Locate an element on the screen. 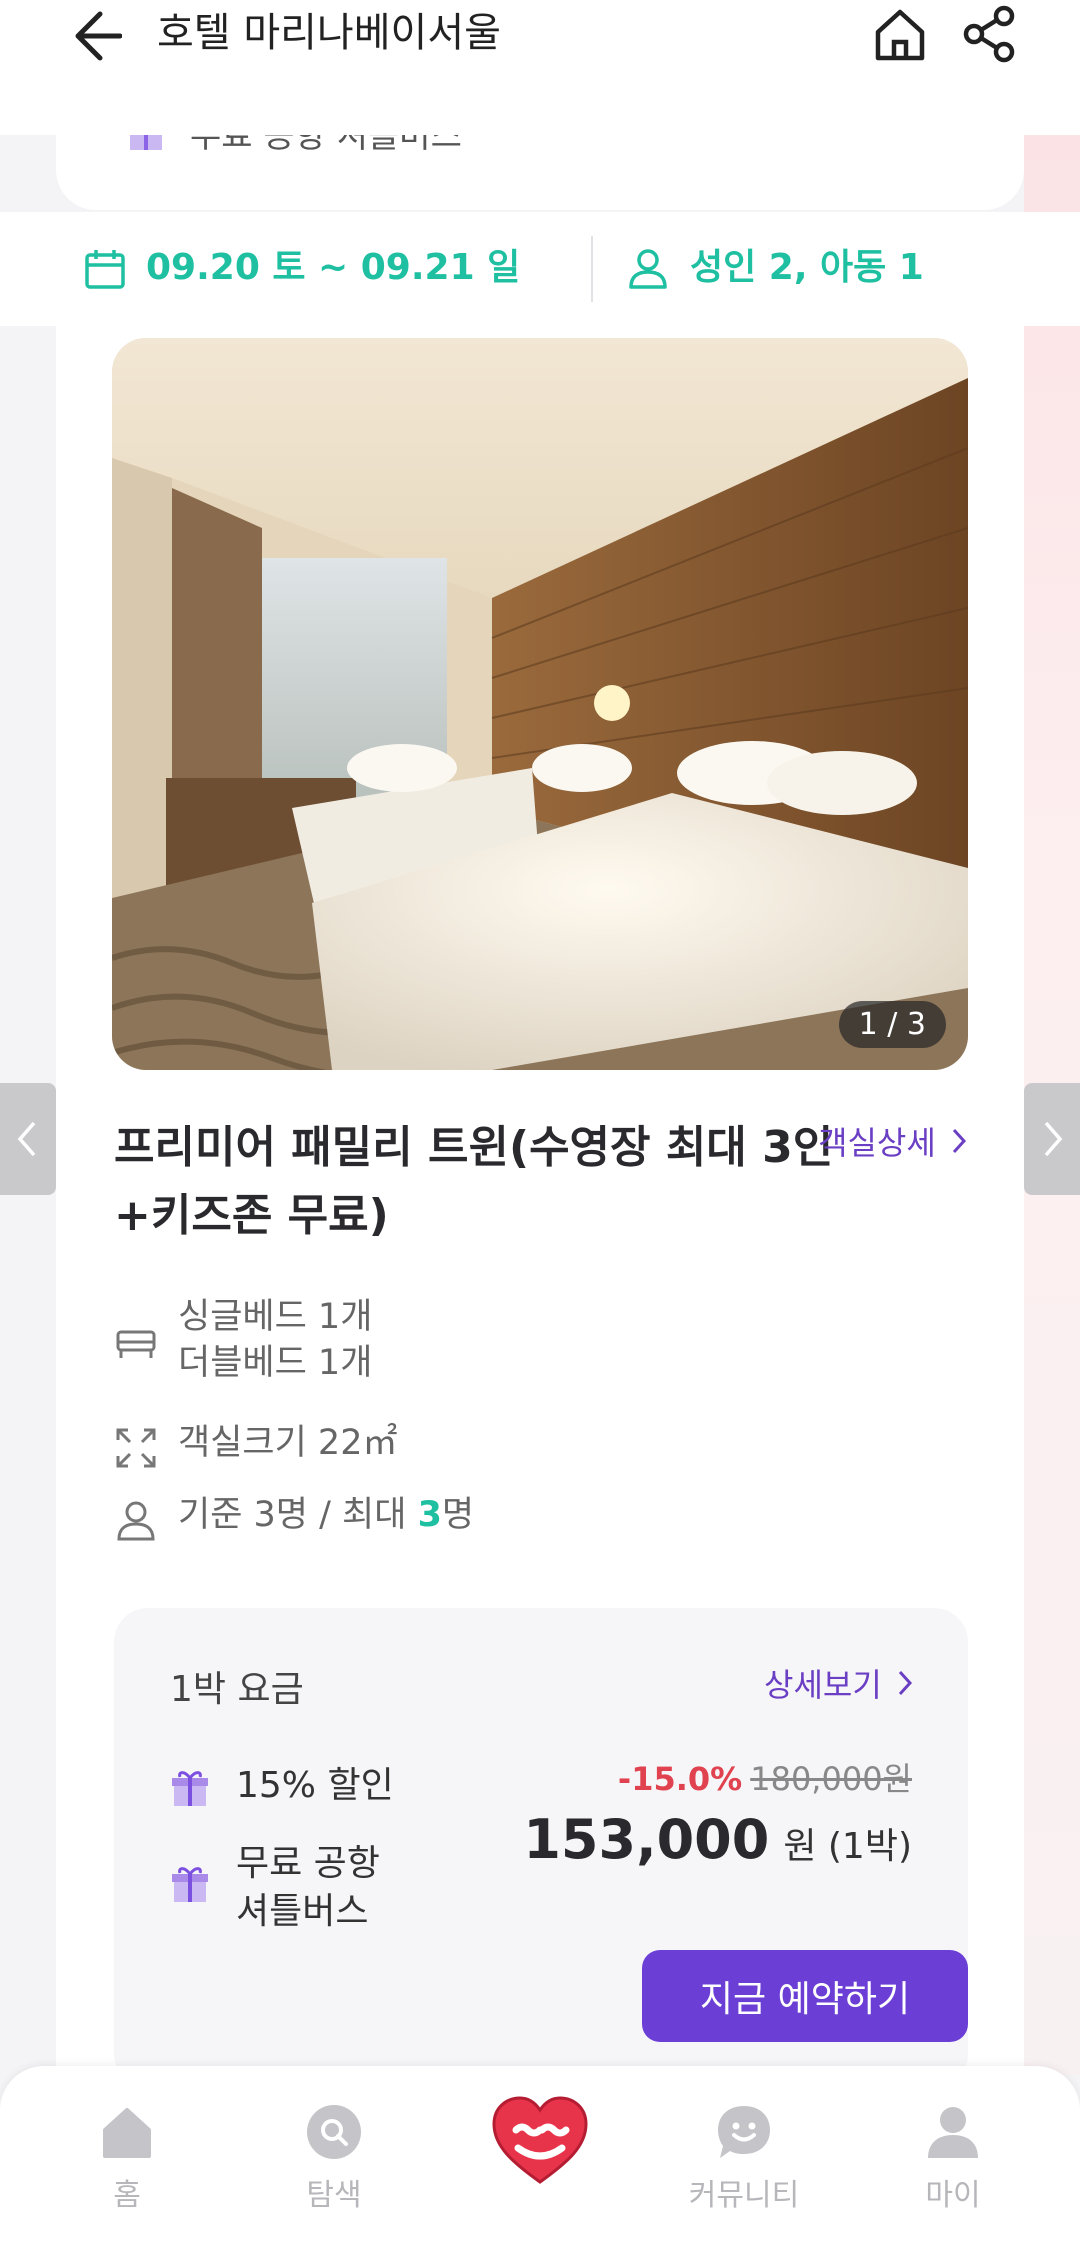  price-detail-label: 상세보기 is located at coordinates (823, 1685).